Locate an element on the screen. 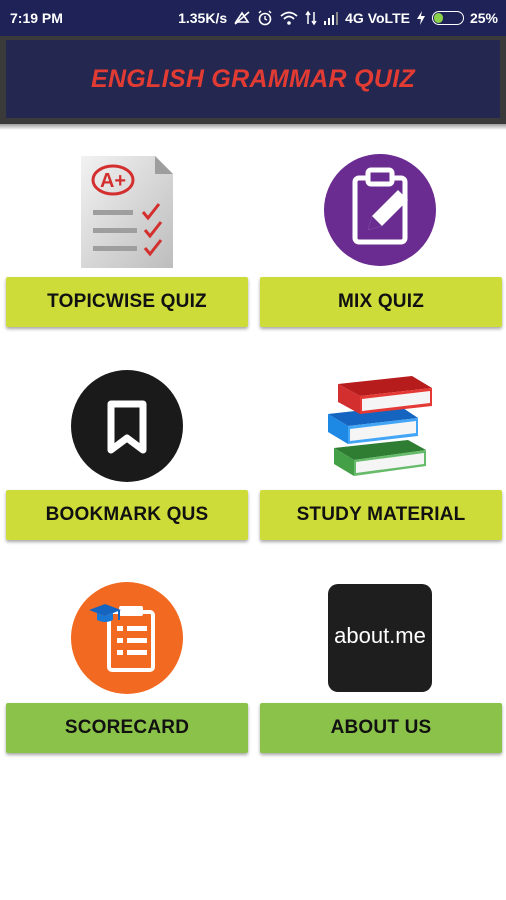 This screenshot has height=900, width=506. app-title: ENGLISH GRAMMAR QUIZ is located at coordinates (253, 78).